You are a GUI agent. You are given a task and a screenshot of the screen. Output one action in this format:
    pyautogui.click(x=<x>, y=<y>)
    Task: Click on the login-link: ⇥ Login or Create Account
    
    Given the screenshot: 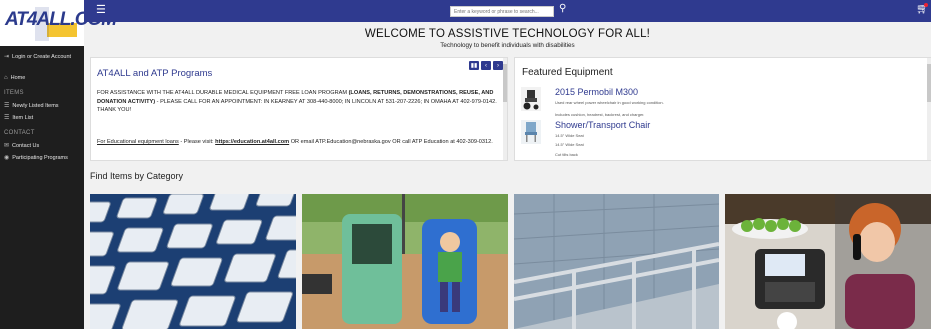 What is the action you would take?
    pyautogui.click(x=36, y=57)
    